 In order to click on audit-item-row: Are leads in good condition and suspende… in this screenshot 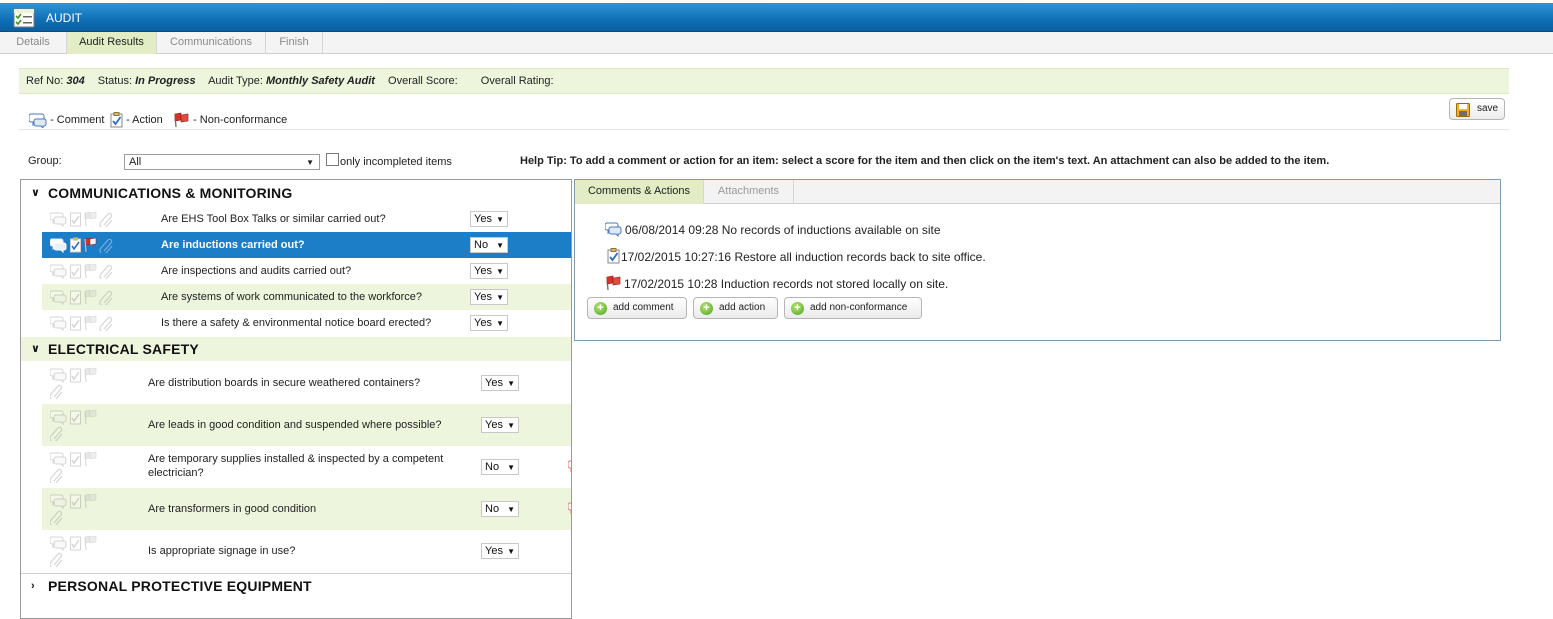, I will do `click(306, 425)`.